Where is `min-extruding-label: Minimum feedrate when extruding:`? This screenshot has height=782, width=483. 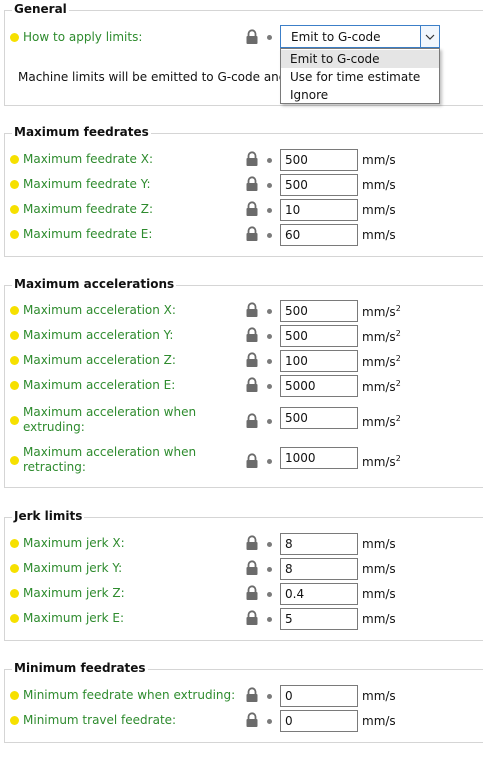
min-extruding-label: Minimum feedrate when extruding: is located at coordinates (129, 695).